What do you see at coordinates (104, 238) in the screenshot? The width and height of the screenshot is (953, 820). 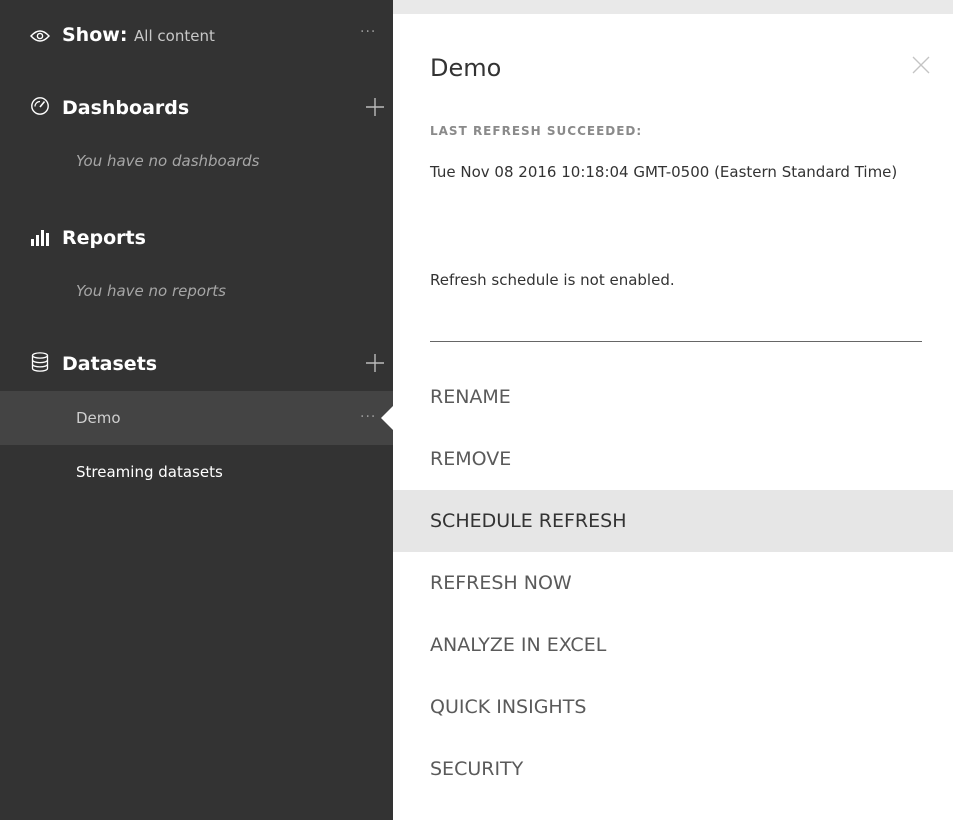 I see `reports-heading: Reports` at bounding box center [104, 238].